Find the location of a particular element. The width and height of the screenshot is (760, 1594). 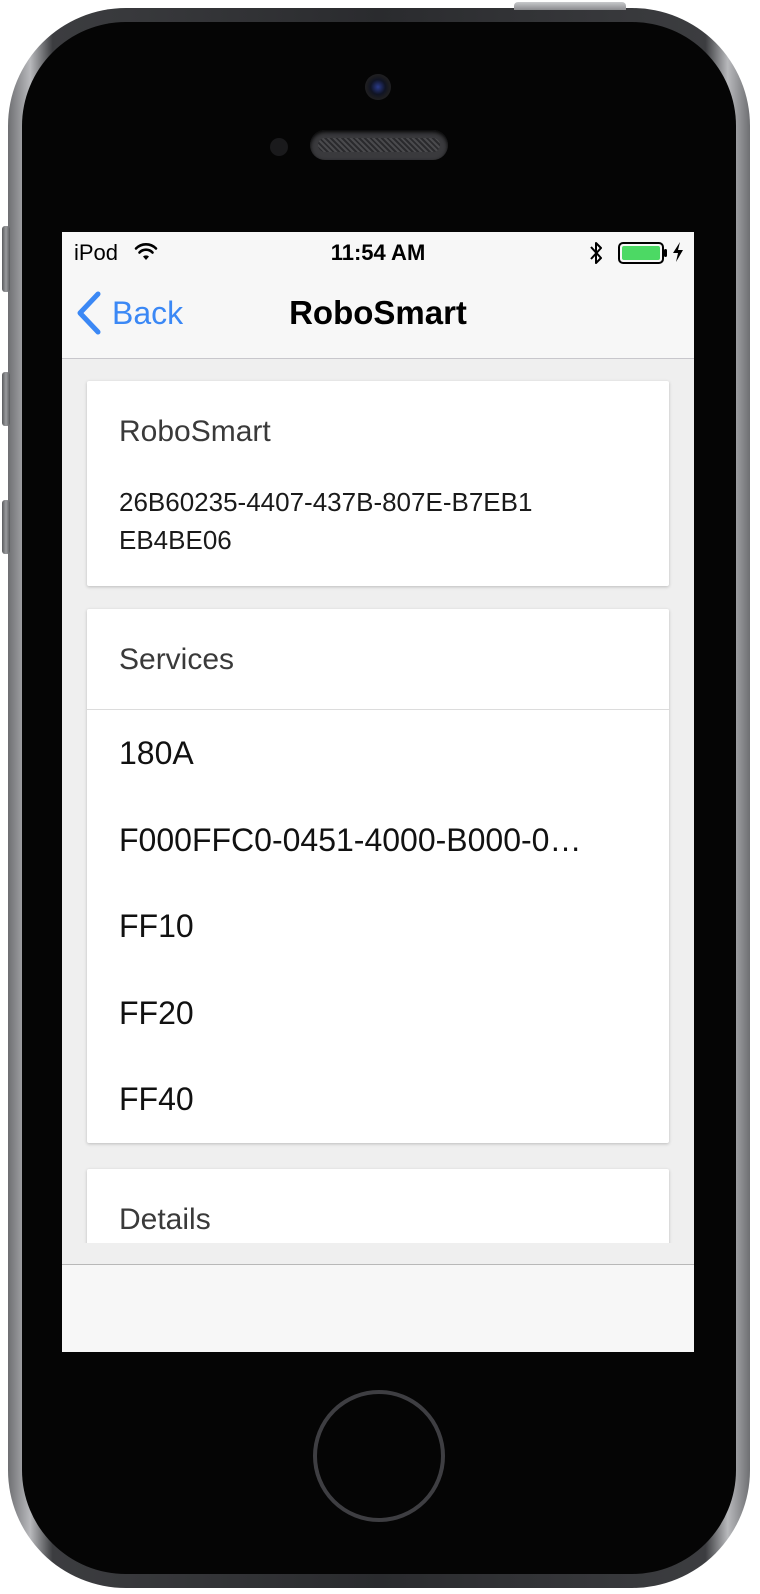

service-item: FF10 is located at coordinates (378, 926).